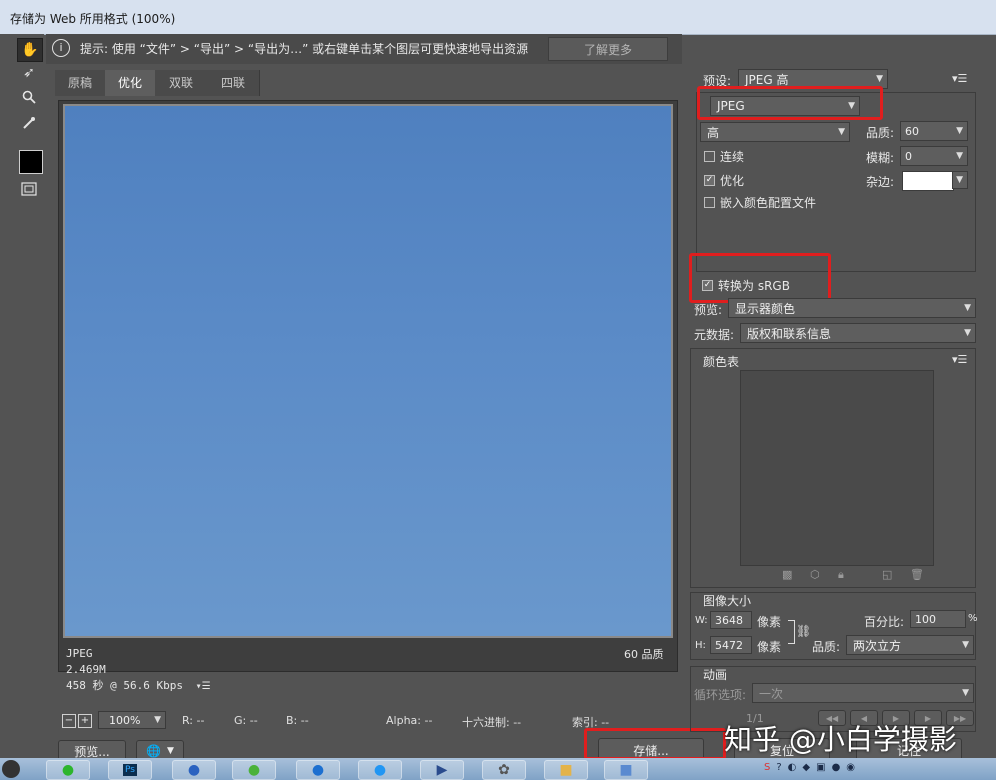  Describe the element at coordinates (912, 131) in the screenshot. I see `quality-input-value: 60` at that location.